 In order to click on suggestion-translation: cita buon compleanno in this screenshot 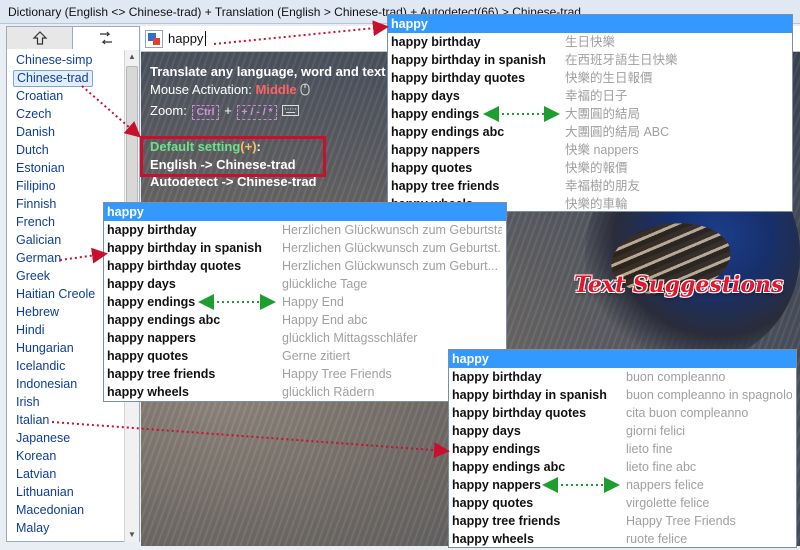, I will do `click(687, 413)`.